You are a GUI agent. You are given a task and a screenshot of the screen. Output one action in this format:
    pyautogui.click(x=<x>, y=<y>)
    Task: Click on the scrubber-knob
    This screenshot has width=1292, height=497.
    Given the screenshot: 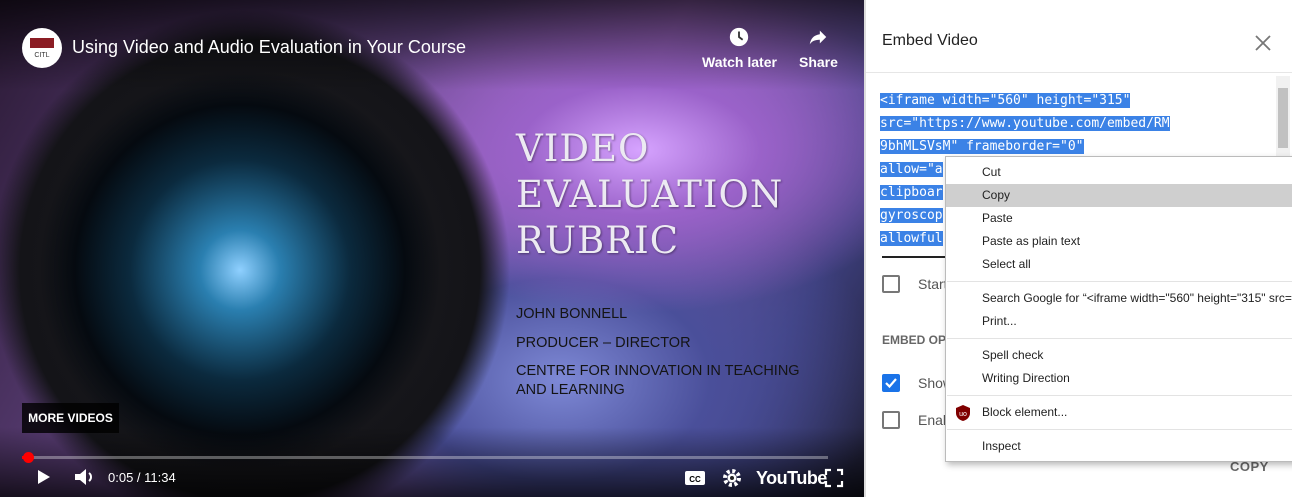 What is the action you would take?
    pyautogui.click(x=28, y=457)
    